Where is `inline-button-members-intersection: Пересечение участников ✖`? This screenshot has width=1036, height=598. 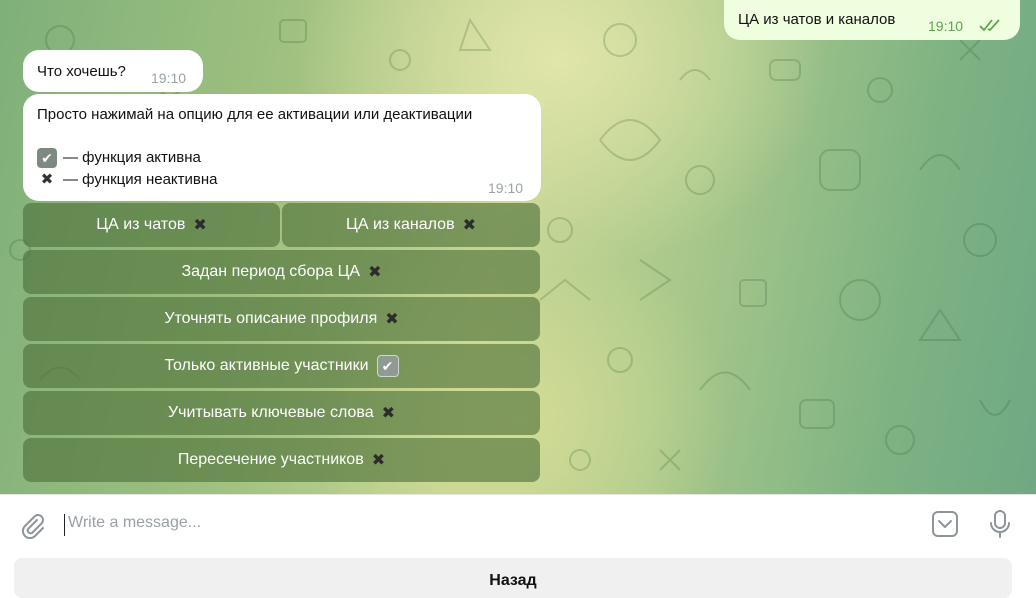 inline-button-members-intersection: Пересечение участников ✖ is located at coordinates (281, 460).